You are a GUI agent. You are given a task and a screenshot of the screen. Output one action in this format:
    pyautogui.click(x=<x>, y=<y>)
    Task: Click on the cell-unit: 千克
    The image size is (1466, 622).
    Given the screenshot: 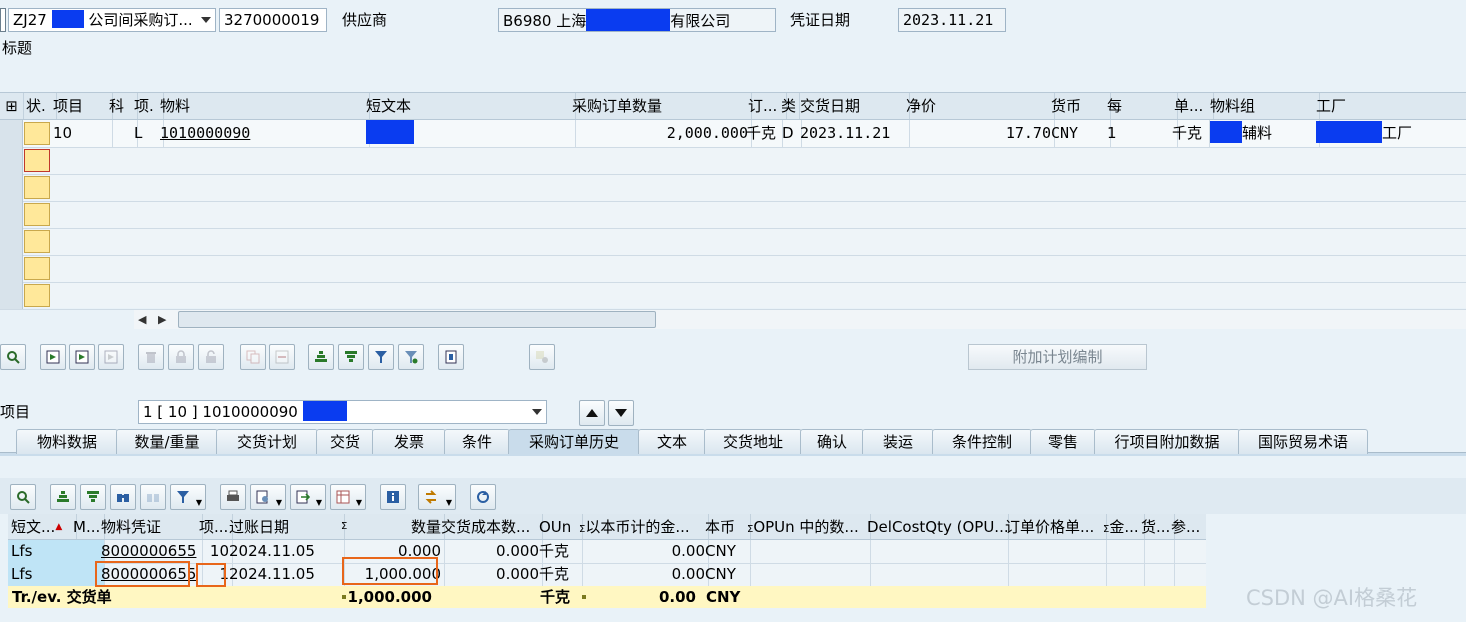 What is the action you would take?
    pyautogui.click(x=764, y=133)
    